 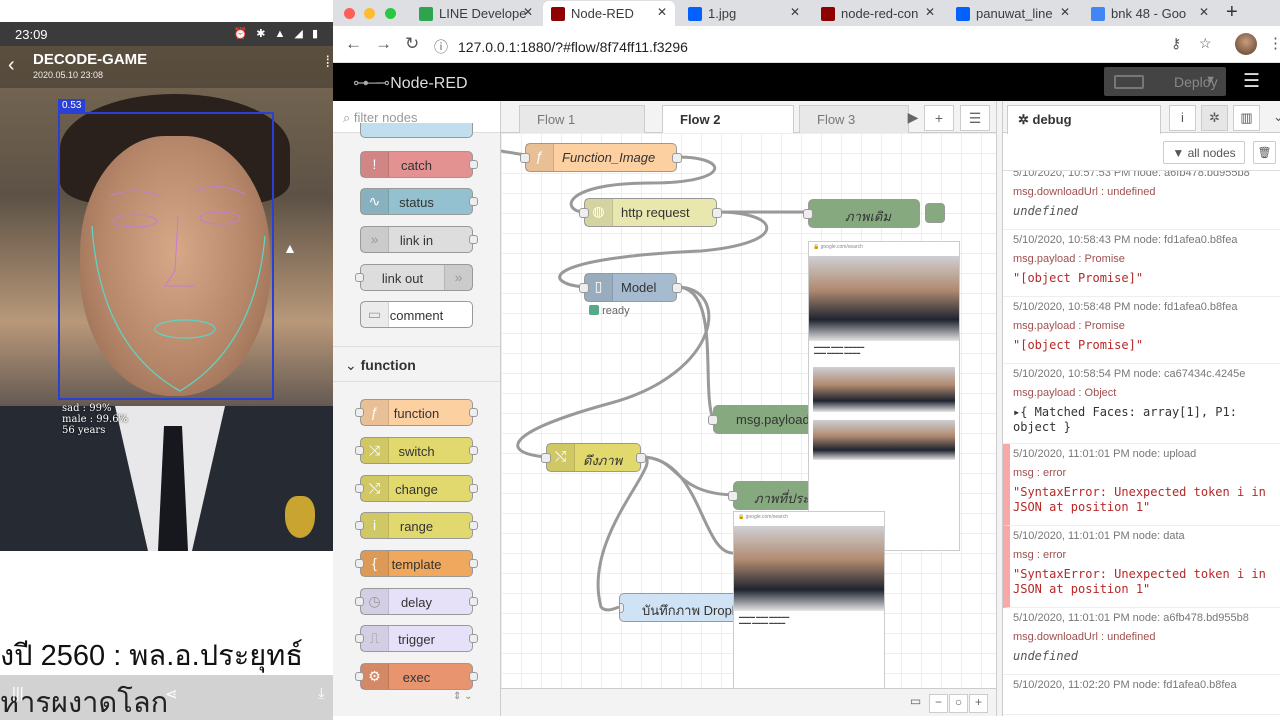 I want to click on url-field: ⓘ 127.0.0.1:1880/?#flow/8f74ff11.f3296, so click(x=834, y=44).